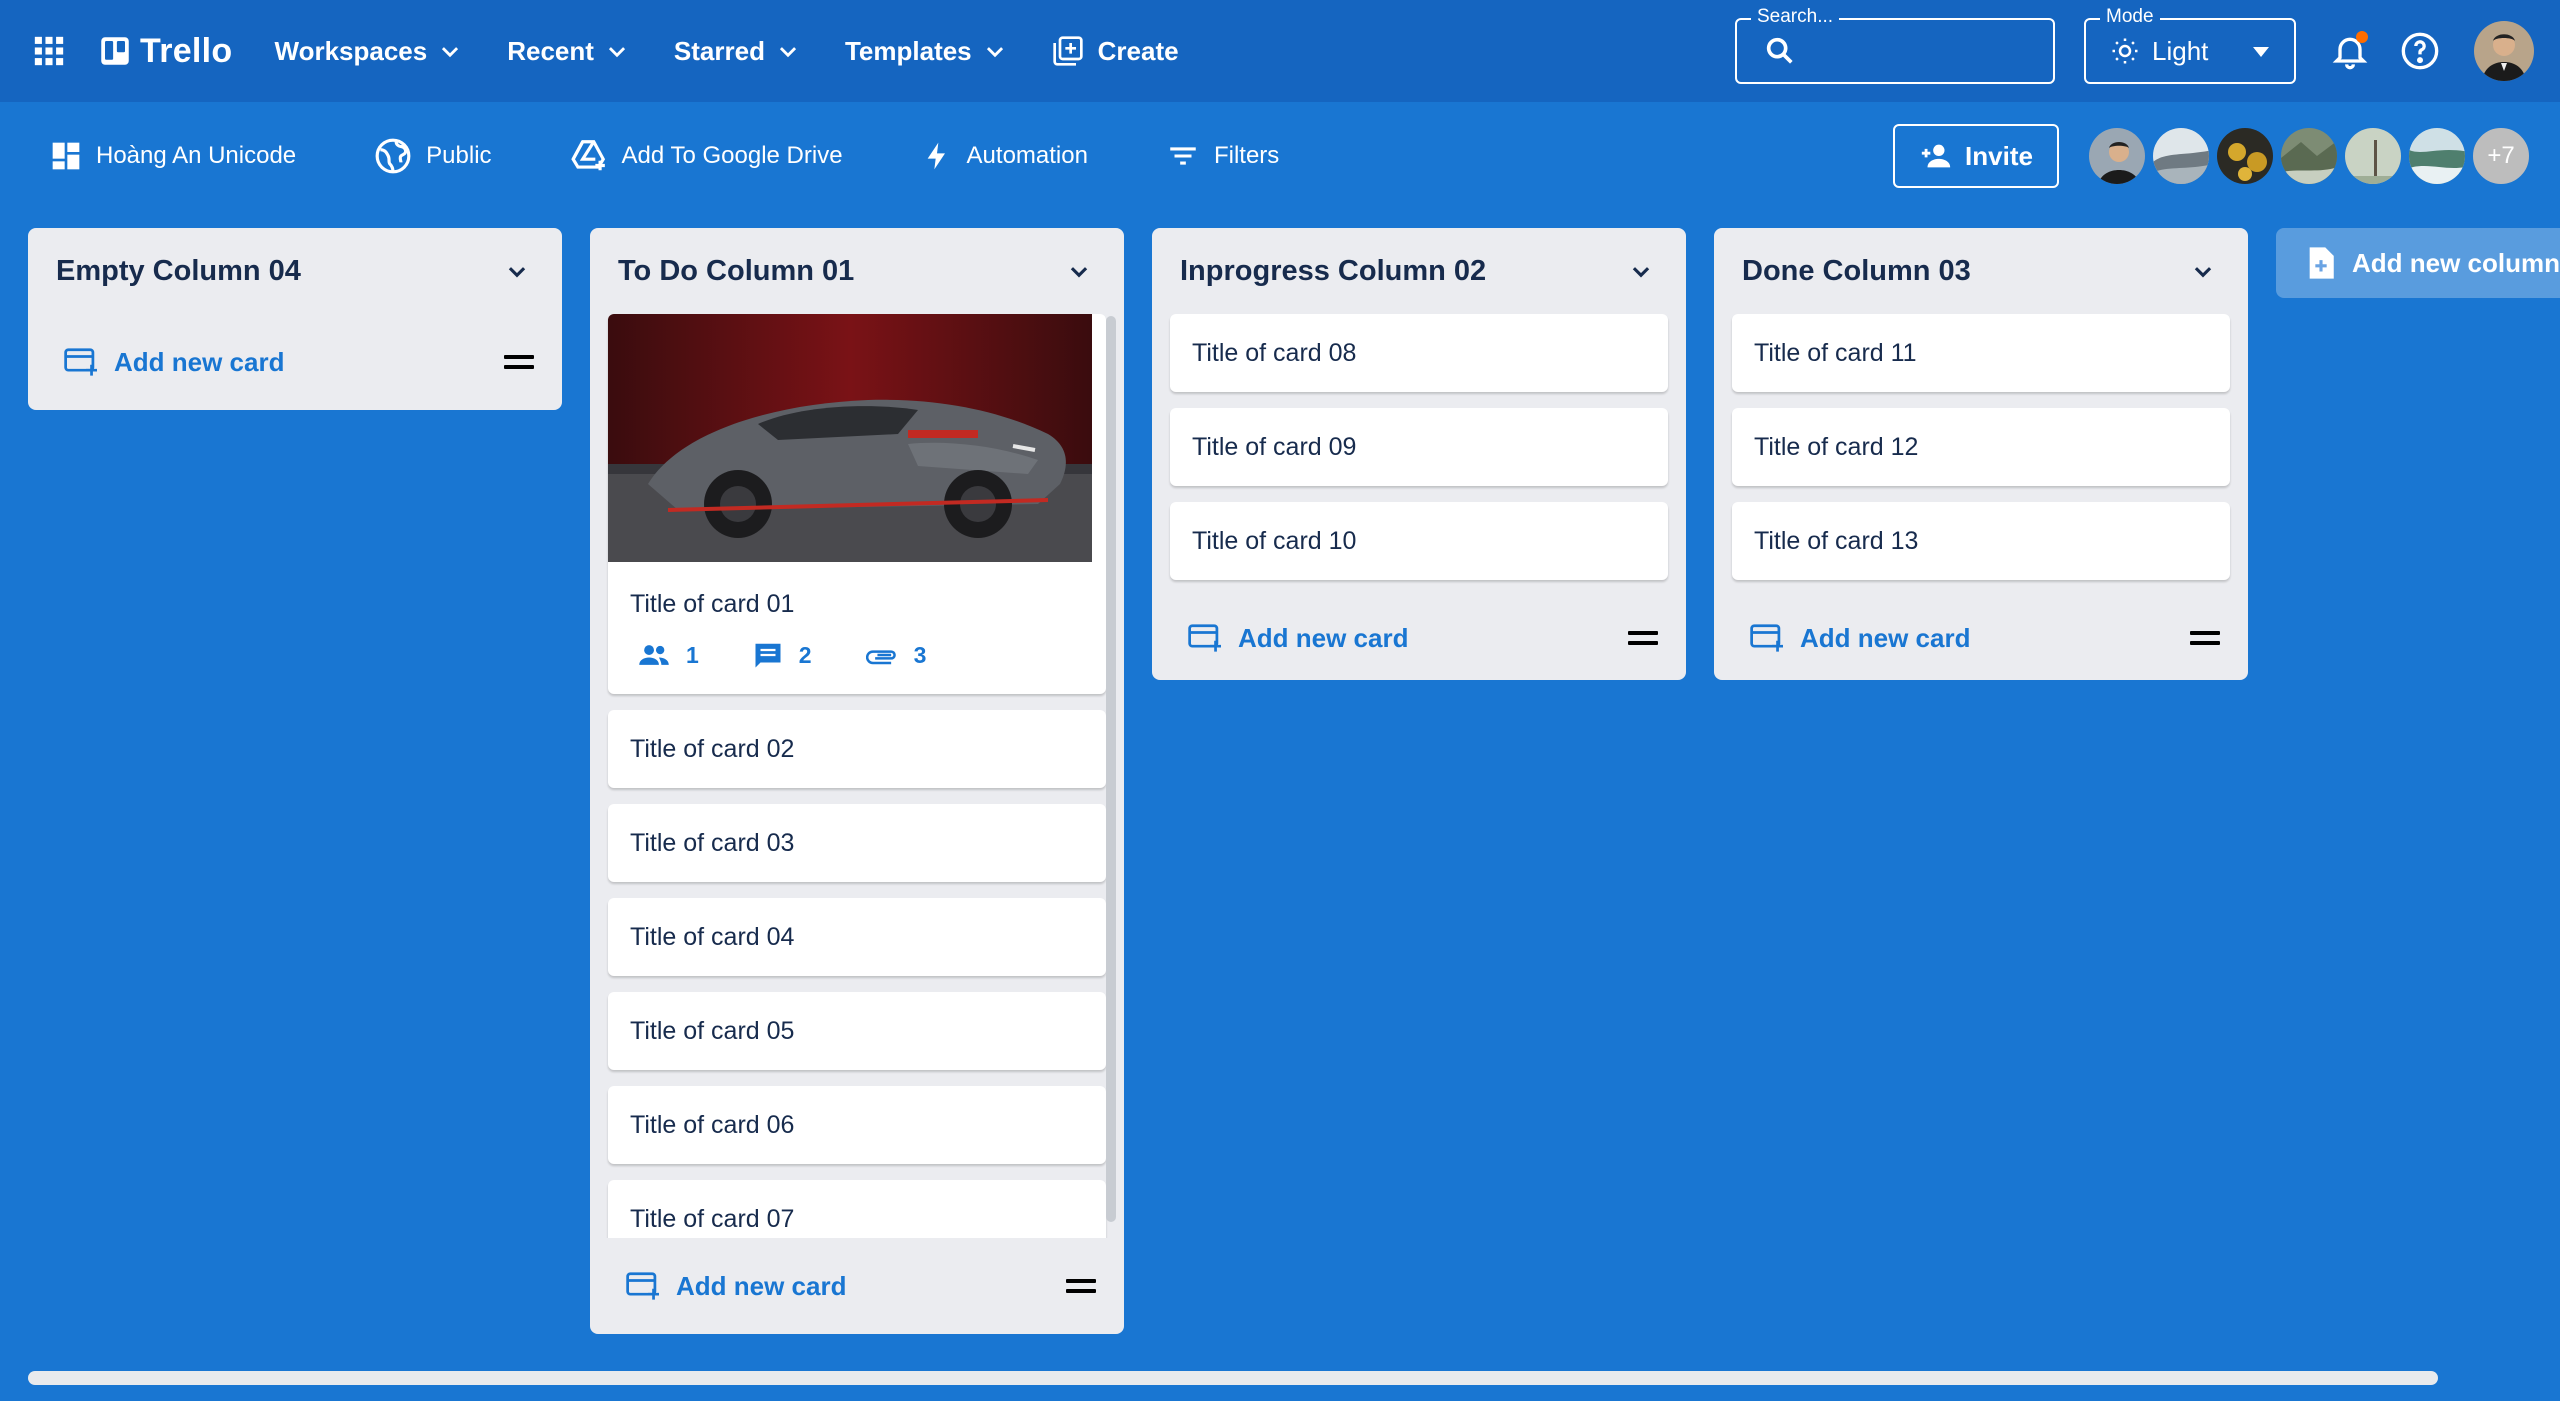 Image resolution: width=2560 pixels, height=1401 pixels. What do you see at coordinates (115, 51) in the screenshot?
I see `trello-icon` at bounding box center [115, 51].